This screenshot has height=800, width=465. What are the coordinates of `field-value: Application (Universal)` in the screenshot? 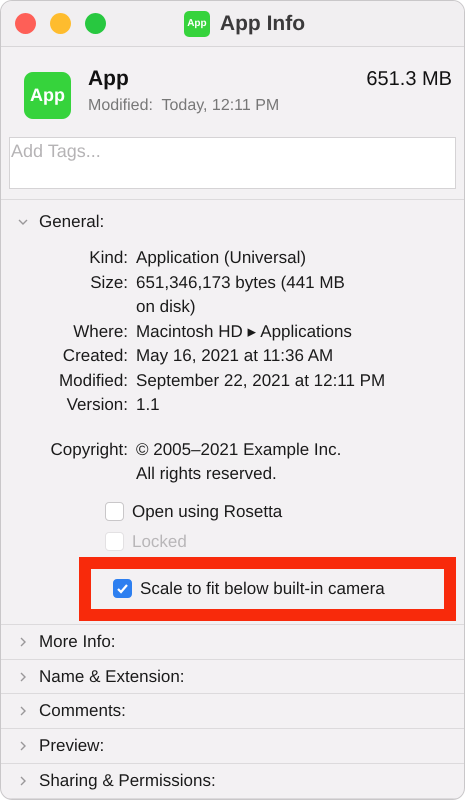 It's located at (222, 258).